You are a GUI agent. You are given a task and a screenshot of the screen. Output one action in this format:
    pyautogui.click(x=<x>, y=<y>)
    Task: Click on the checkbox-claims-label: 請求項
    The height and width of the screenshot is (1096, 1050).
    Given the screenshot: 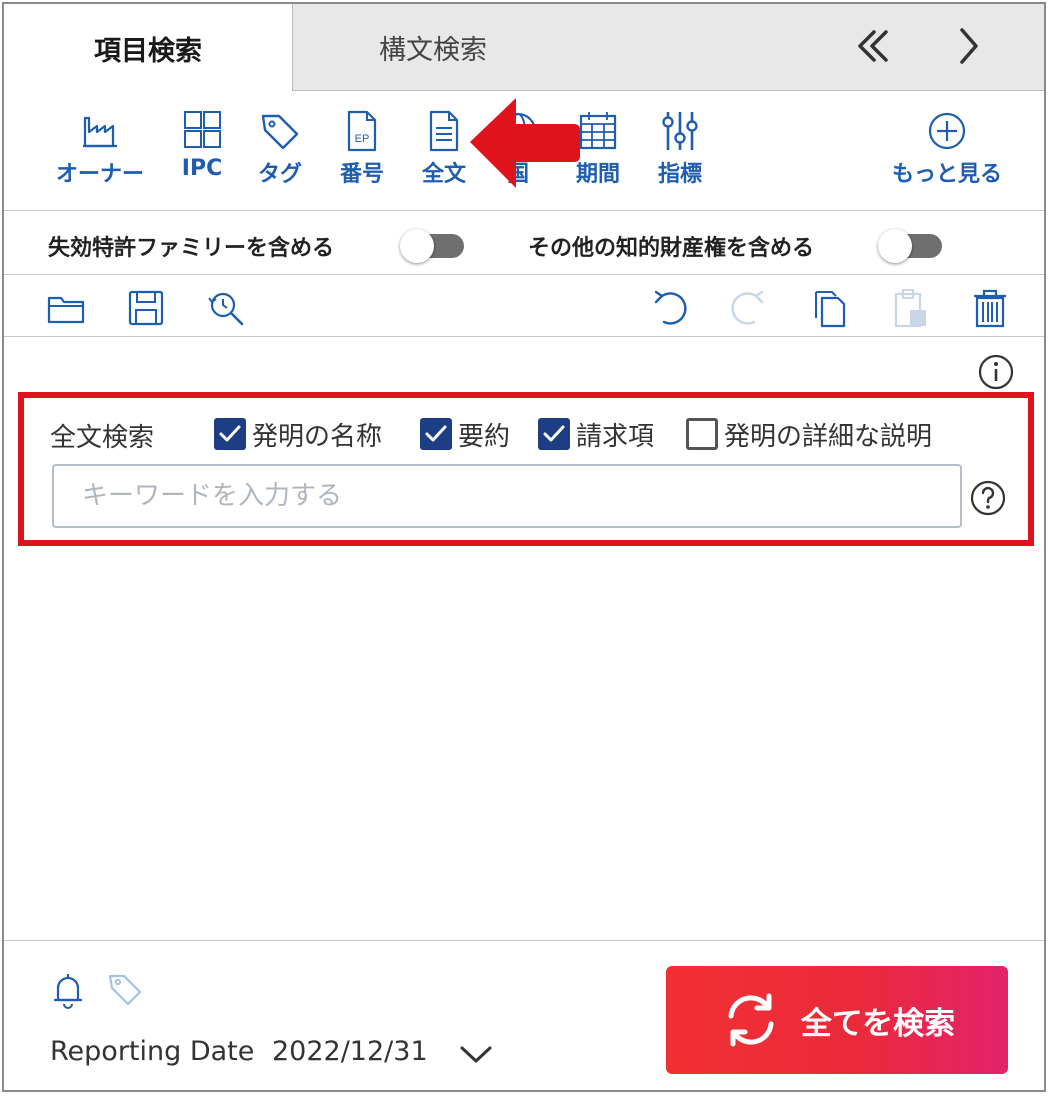 What is the action you would take?
    pyautogui.click(x=615, y=436)
    